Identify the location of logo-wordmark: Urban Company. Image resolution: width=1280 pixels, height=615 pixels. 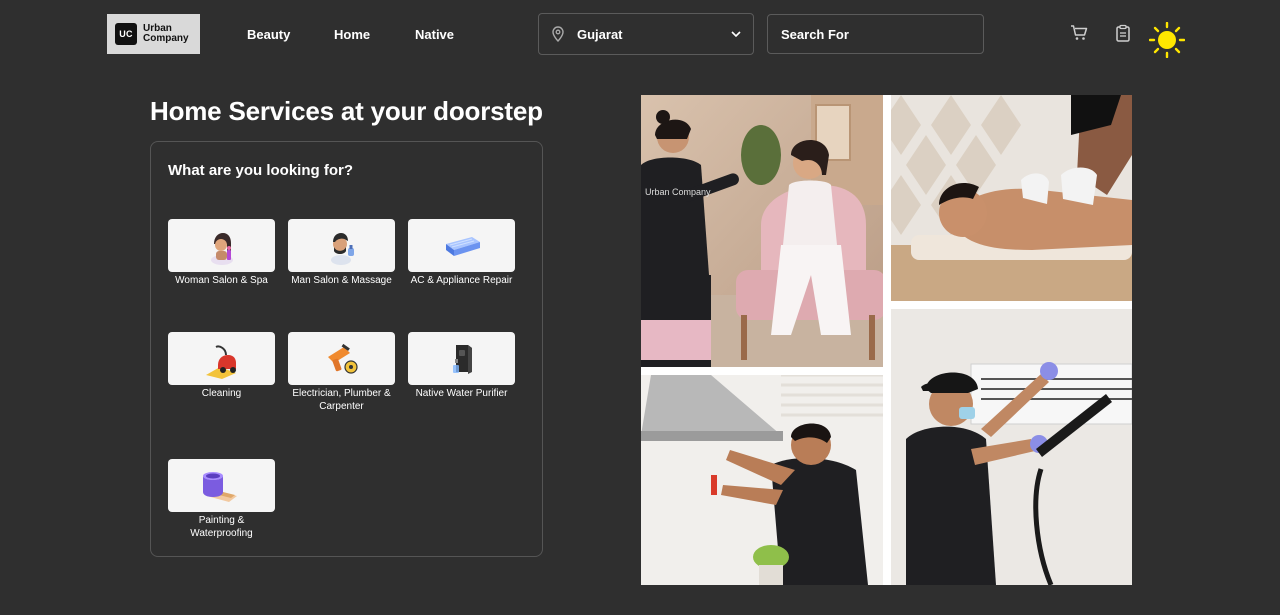
(166, 34).